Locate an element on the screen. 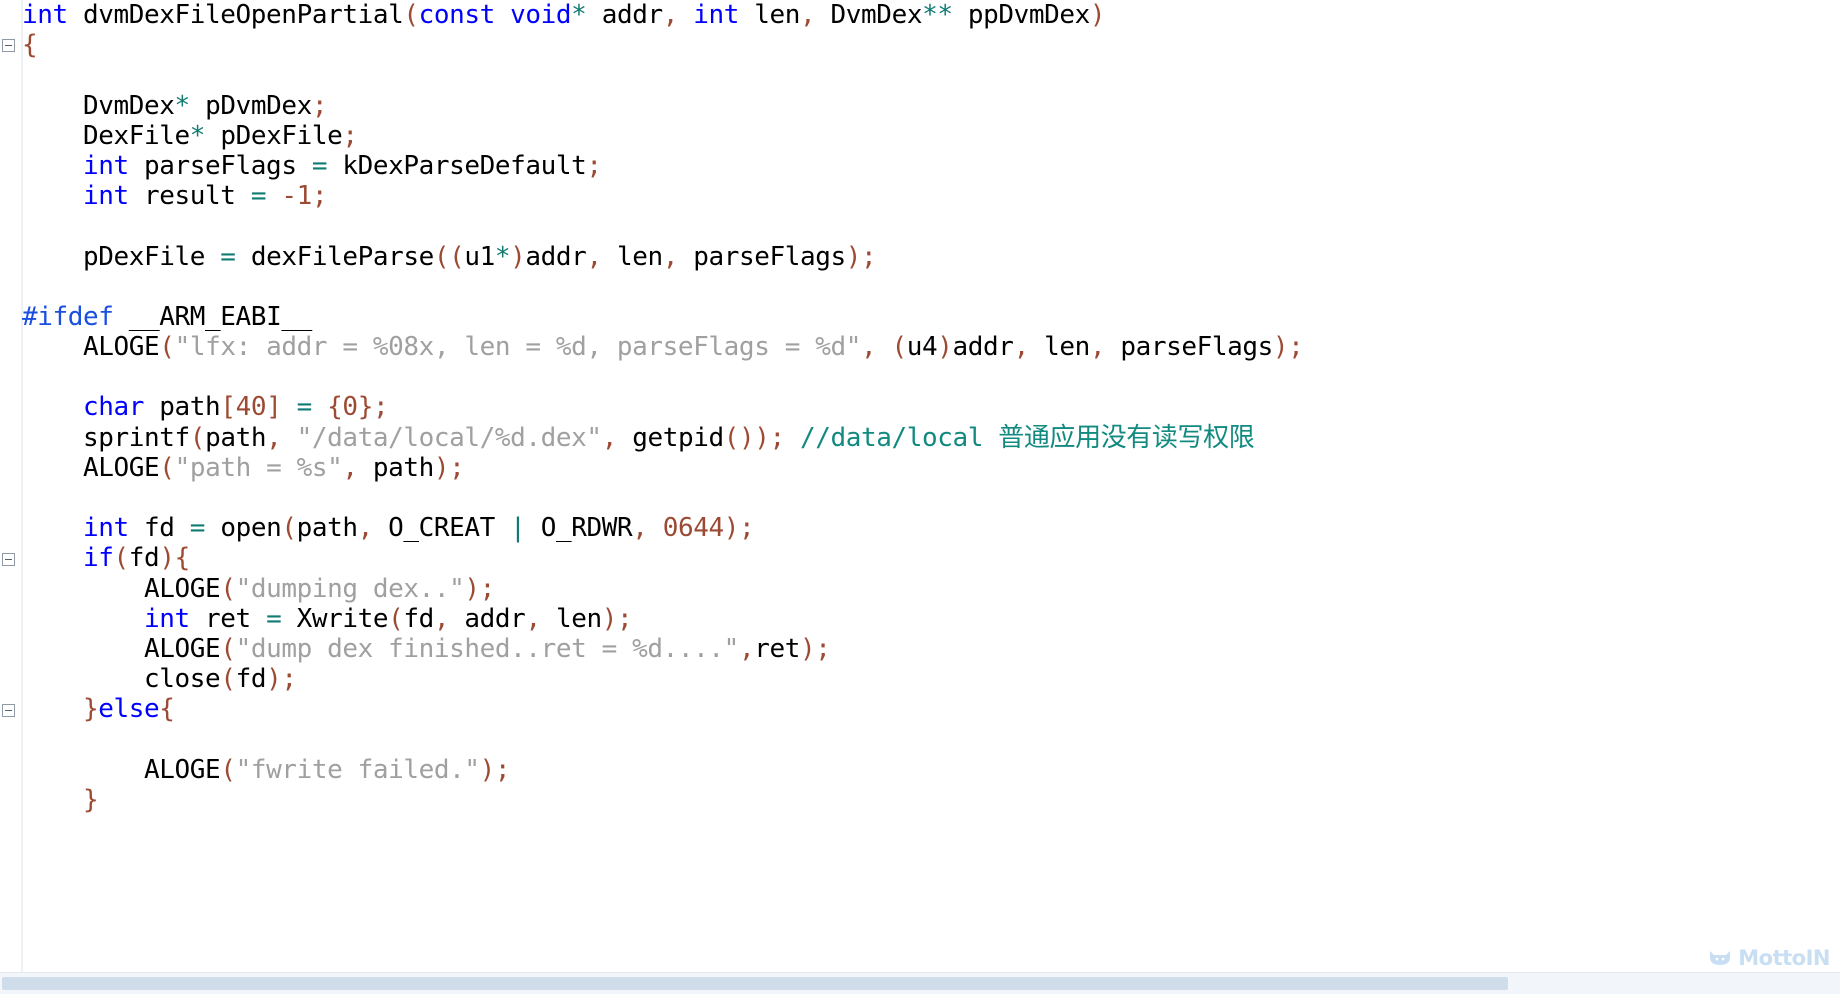 The image size is (1840, 994). code-token: [ is located at coordinates (228, 407).